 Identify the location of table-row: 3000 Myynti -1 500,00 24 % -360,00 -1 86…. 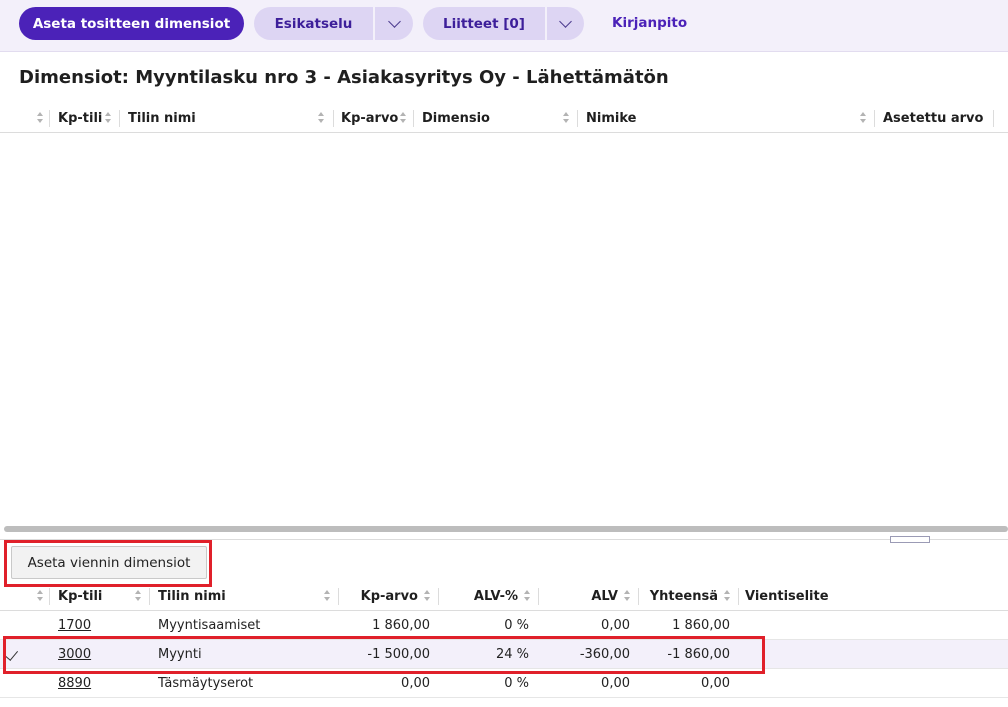
(504, 654).